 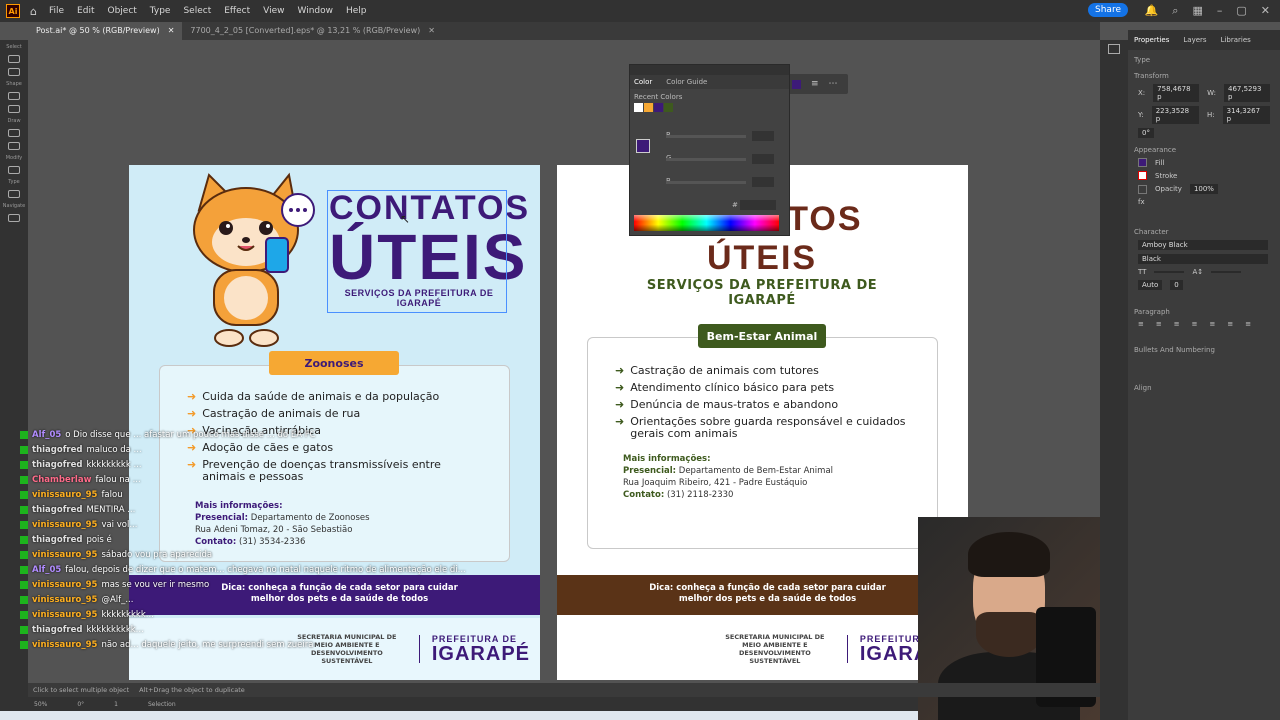 I want to click on panel-header, so click(x=709, y=70).